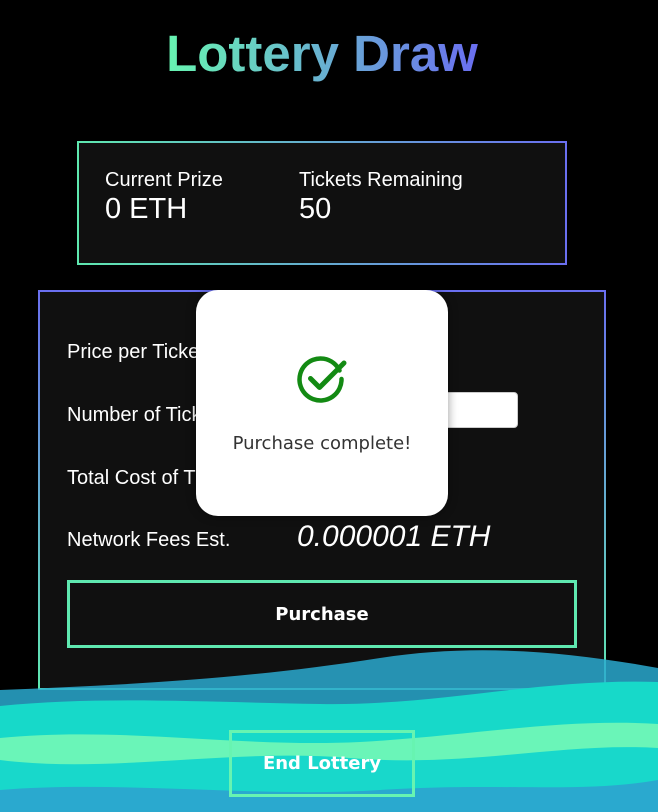 Image resolution: width=658 pixels, height=812 pixels. I want to click on tickets-remaining-value: 50, so click(315, 209).